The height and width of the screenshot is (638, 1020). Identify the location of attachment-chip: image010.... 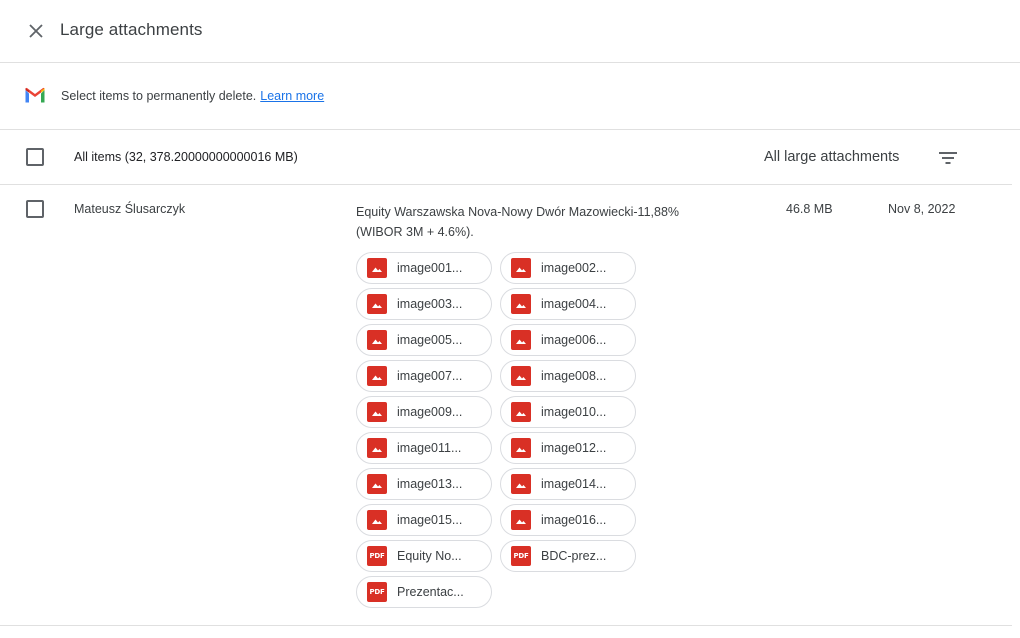
(568, 412).